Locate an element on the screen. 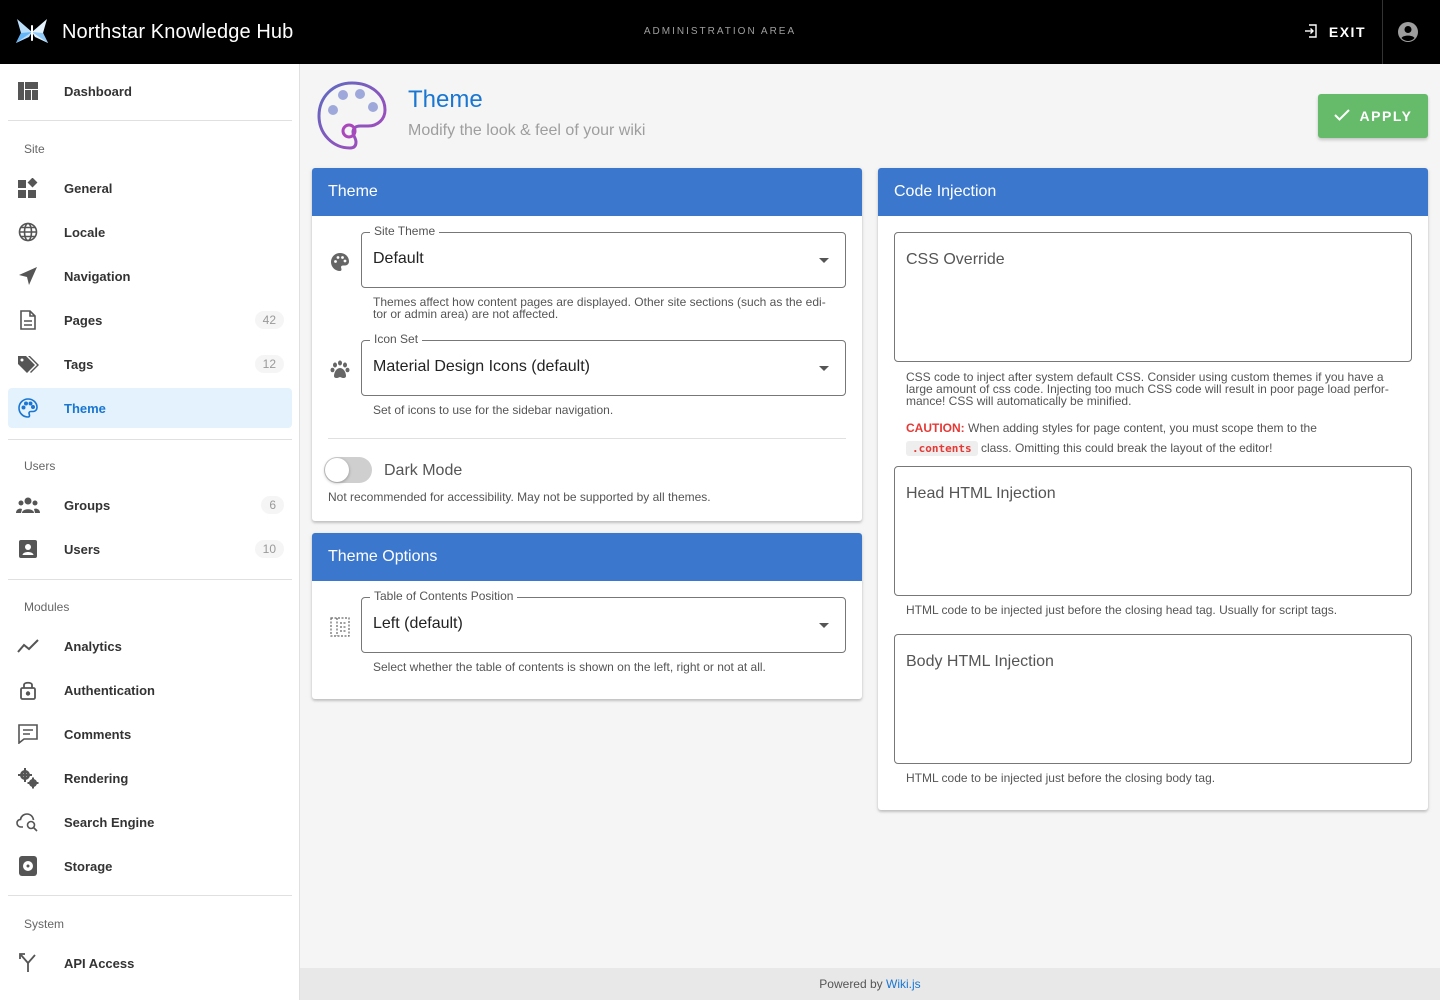 This screenshot has height=1000, width=1440. exit-button: EXIT is located at coordinates (1334, 32).